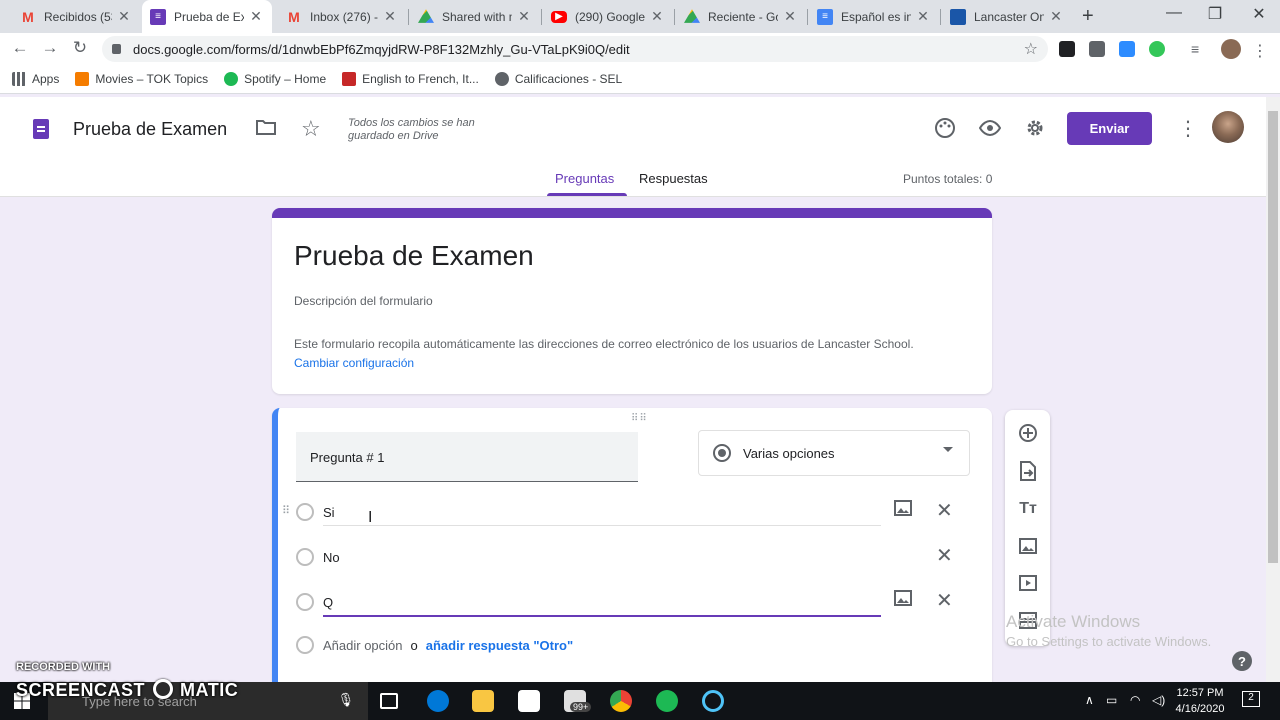 Image resolution: width=1280 pixels, height=720 pixels. Describe the element at coordinates (1215, 14) in the screenshot. I see `restore-icon: ❐` at that location.